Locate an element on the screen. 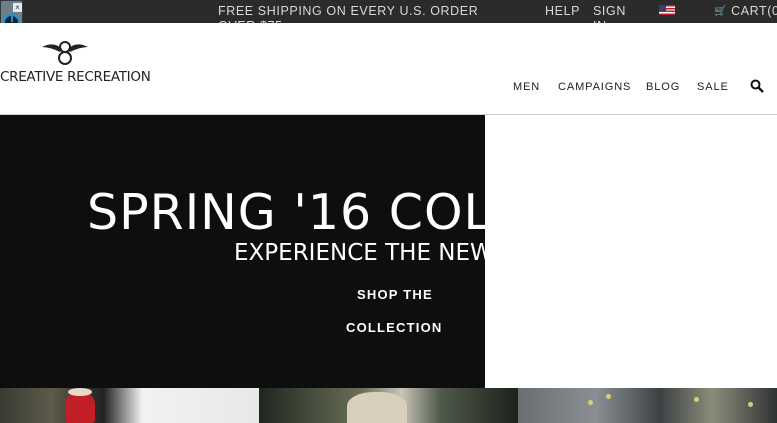  help-link: HELP is located at coordinates (562, 11).